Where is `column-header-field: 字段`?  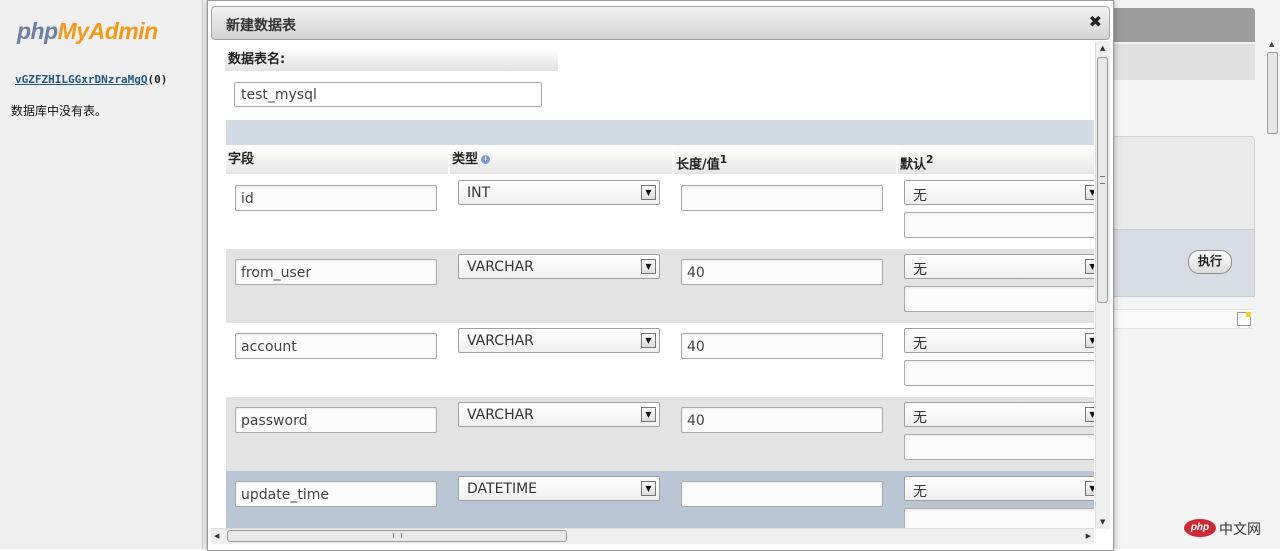 column-header-field: 字段 is located at coordinates (337, 160).